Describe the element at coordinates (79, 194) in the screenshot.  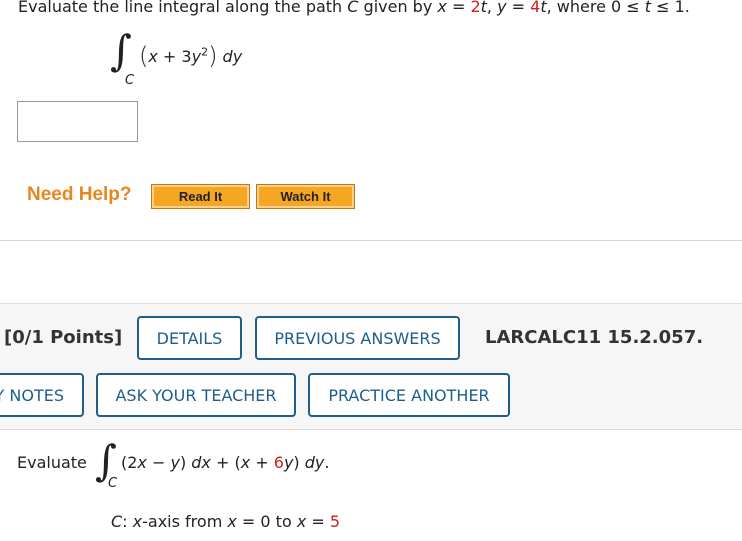
I see `need-help-label: Need Help?` at that location.